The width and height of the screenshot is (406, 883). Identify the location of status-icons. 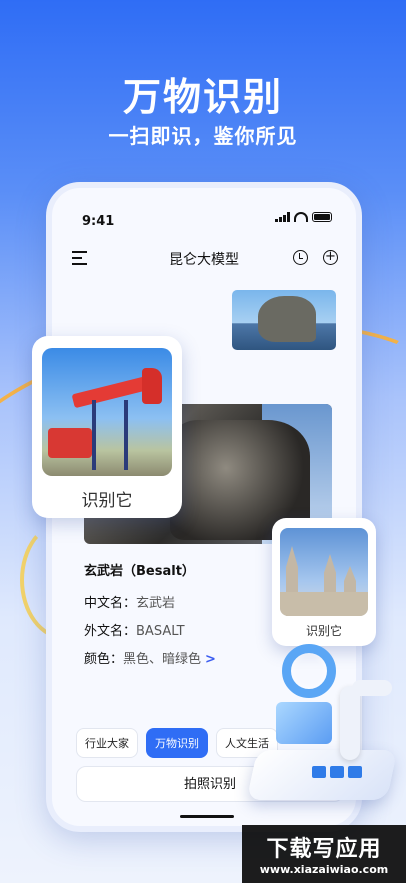
(303, 217).